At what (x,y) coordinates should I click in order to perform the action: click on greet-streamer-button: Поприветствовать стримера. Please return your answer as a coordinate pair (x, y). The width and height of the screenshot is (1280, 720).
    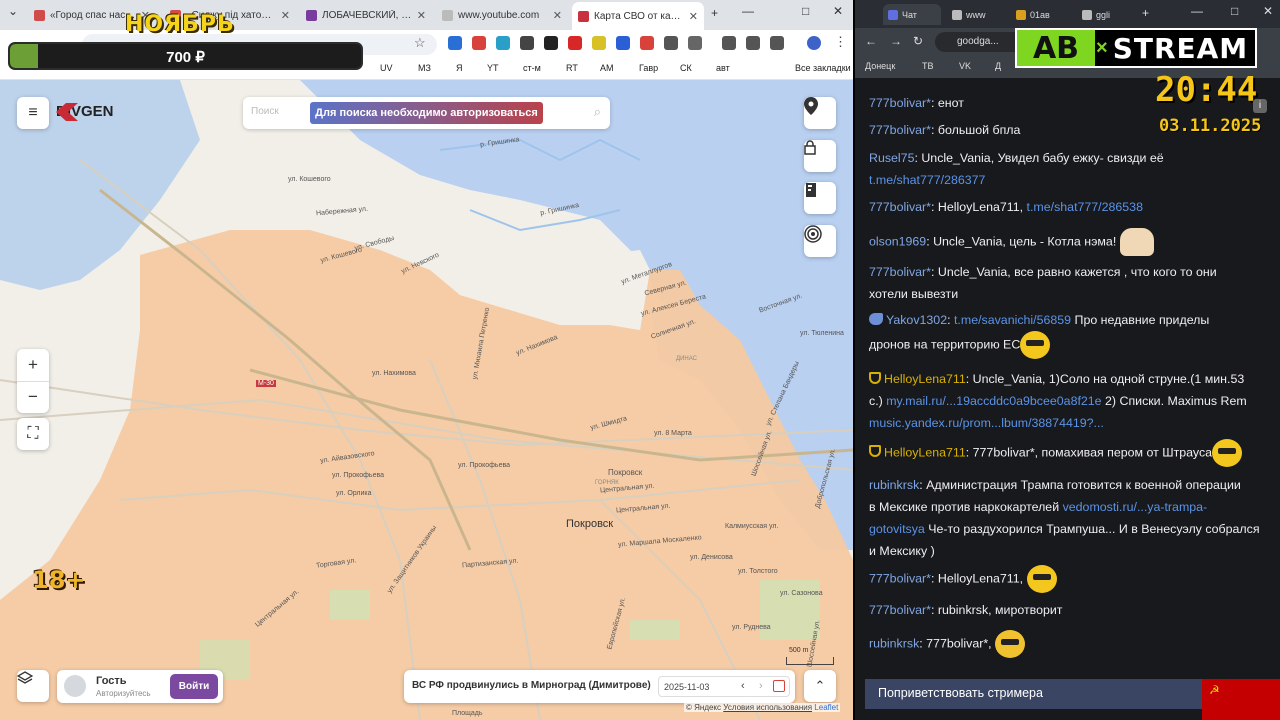
    Looking at the image, I should click on (1040, 694).